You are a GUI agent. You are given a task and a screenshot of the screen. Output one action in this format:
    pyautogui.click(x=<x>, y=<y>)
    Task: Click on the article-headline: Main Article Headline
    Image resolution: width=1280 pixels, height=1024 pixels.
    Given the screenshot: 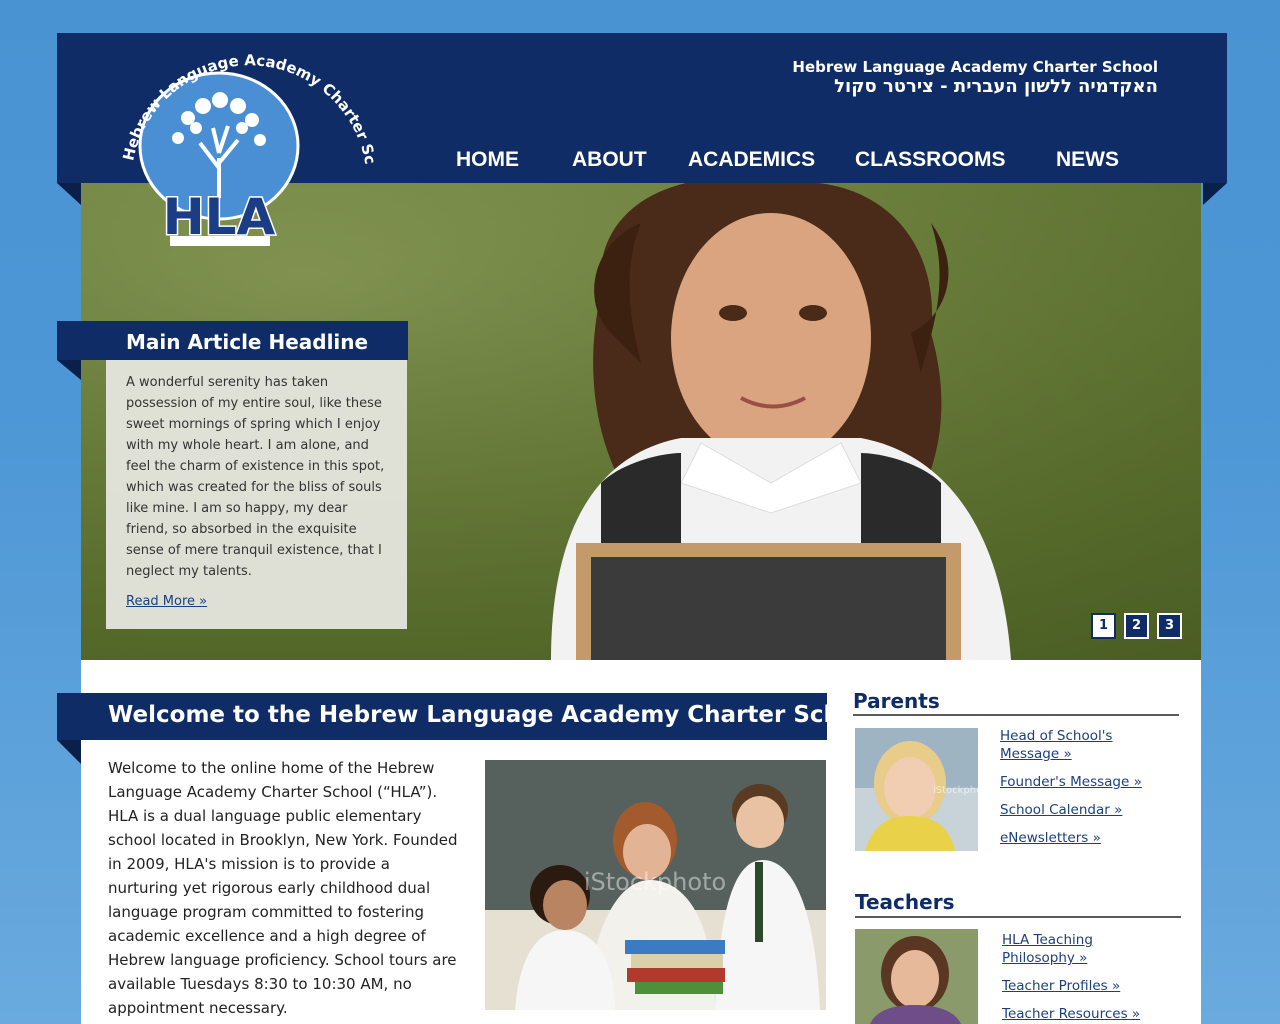 What is the action you would take?
    pyautogui.click(x=247, y=342)
    